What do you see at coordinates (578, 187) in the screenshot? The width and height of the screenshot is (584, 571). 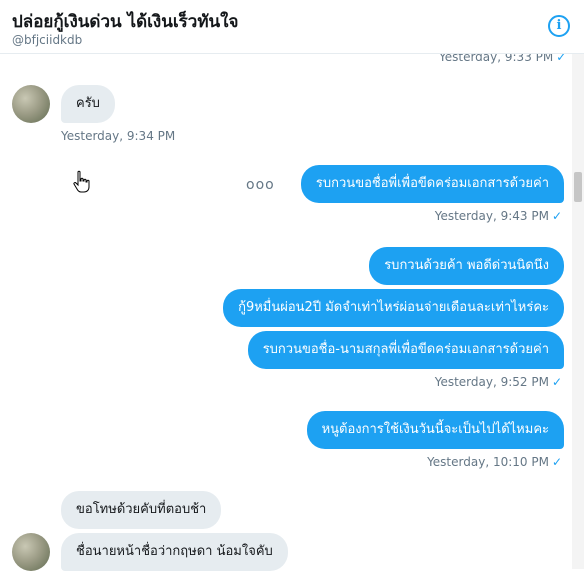 I see `scrollbar-thumb` at bounding box center [578, 187].